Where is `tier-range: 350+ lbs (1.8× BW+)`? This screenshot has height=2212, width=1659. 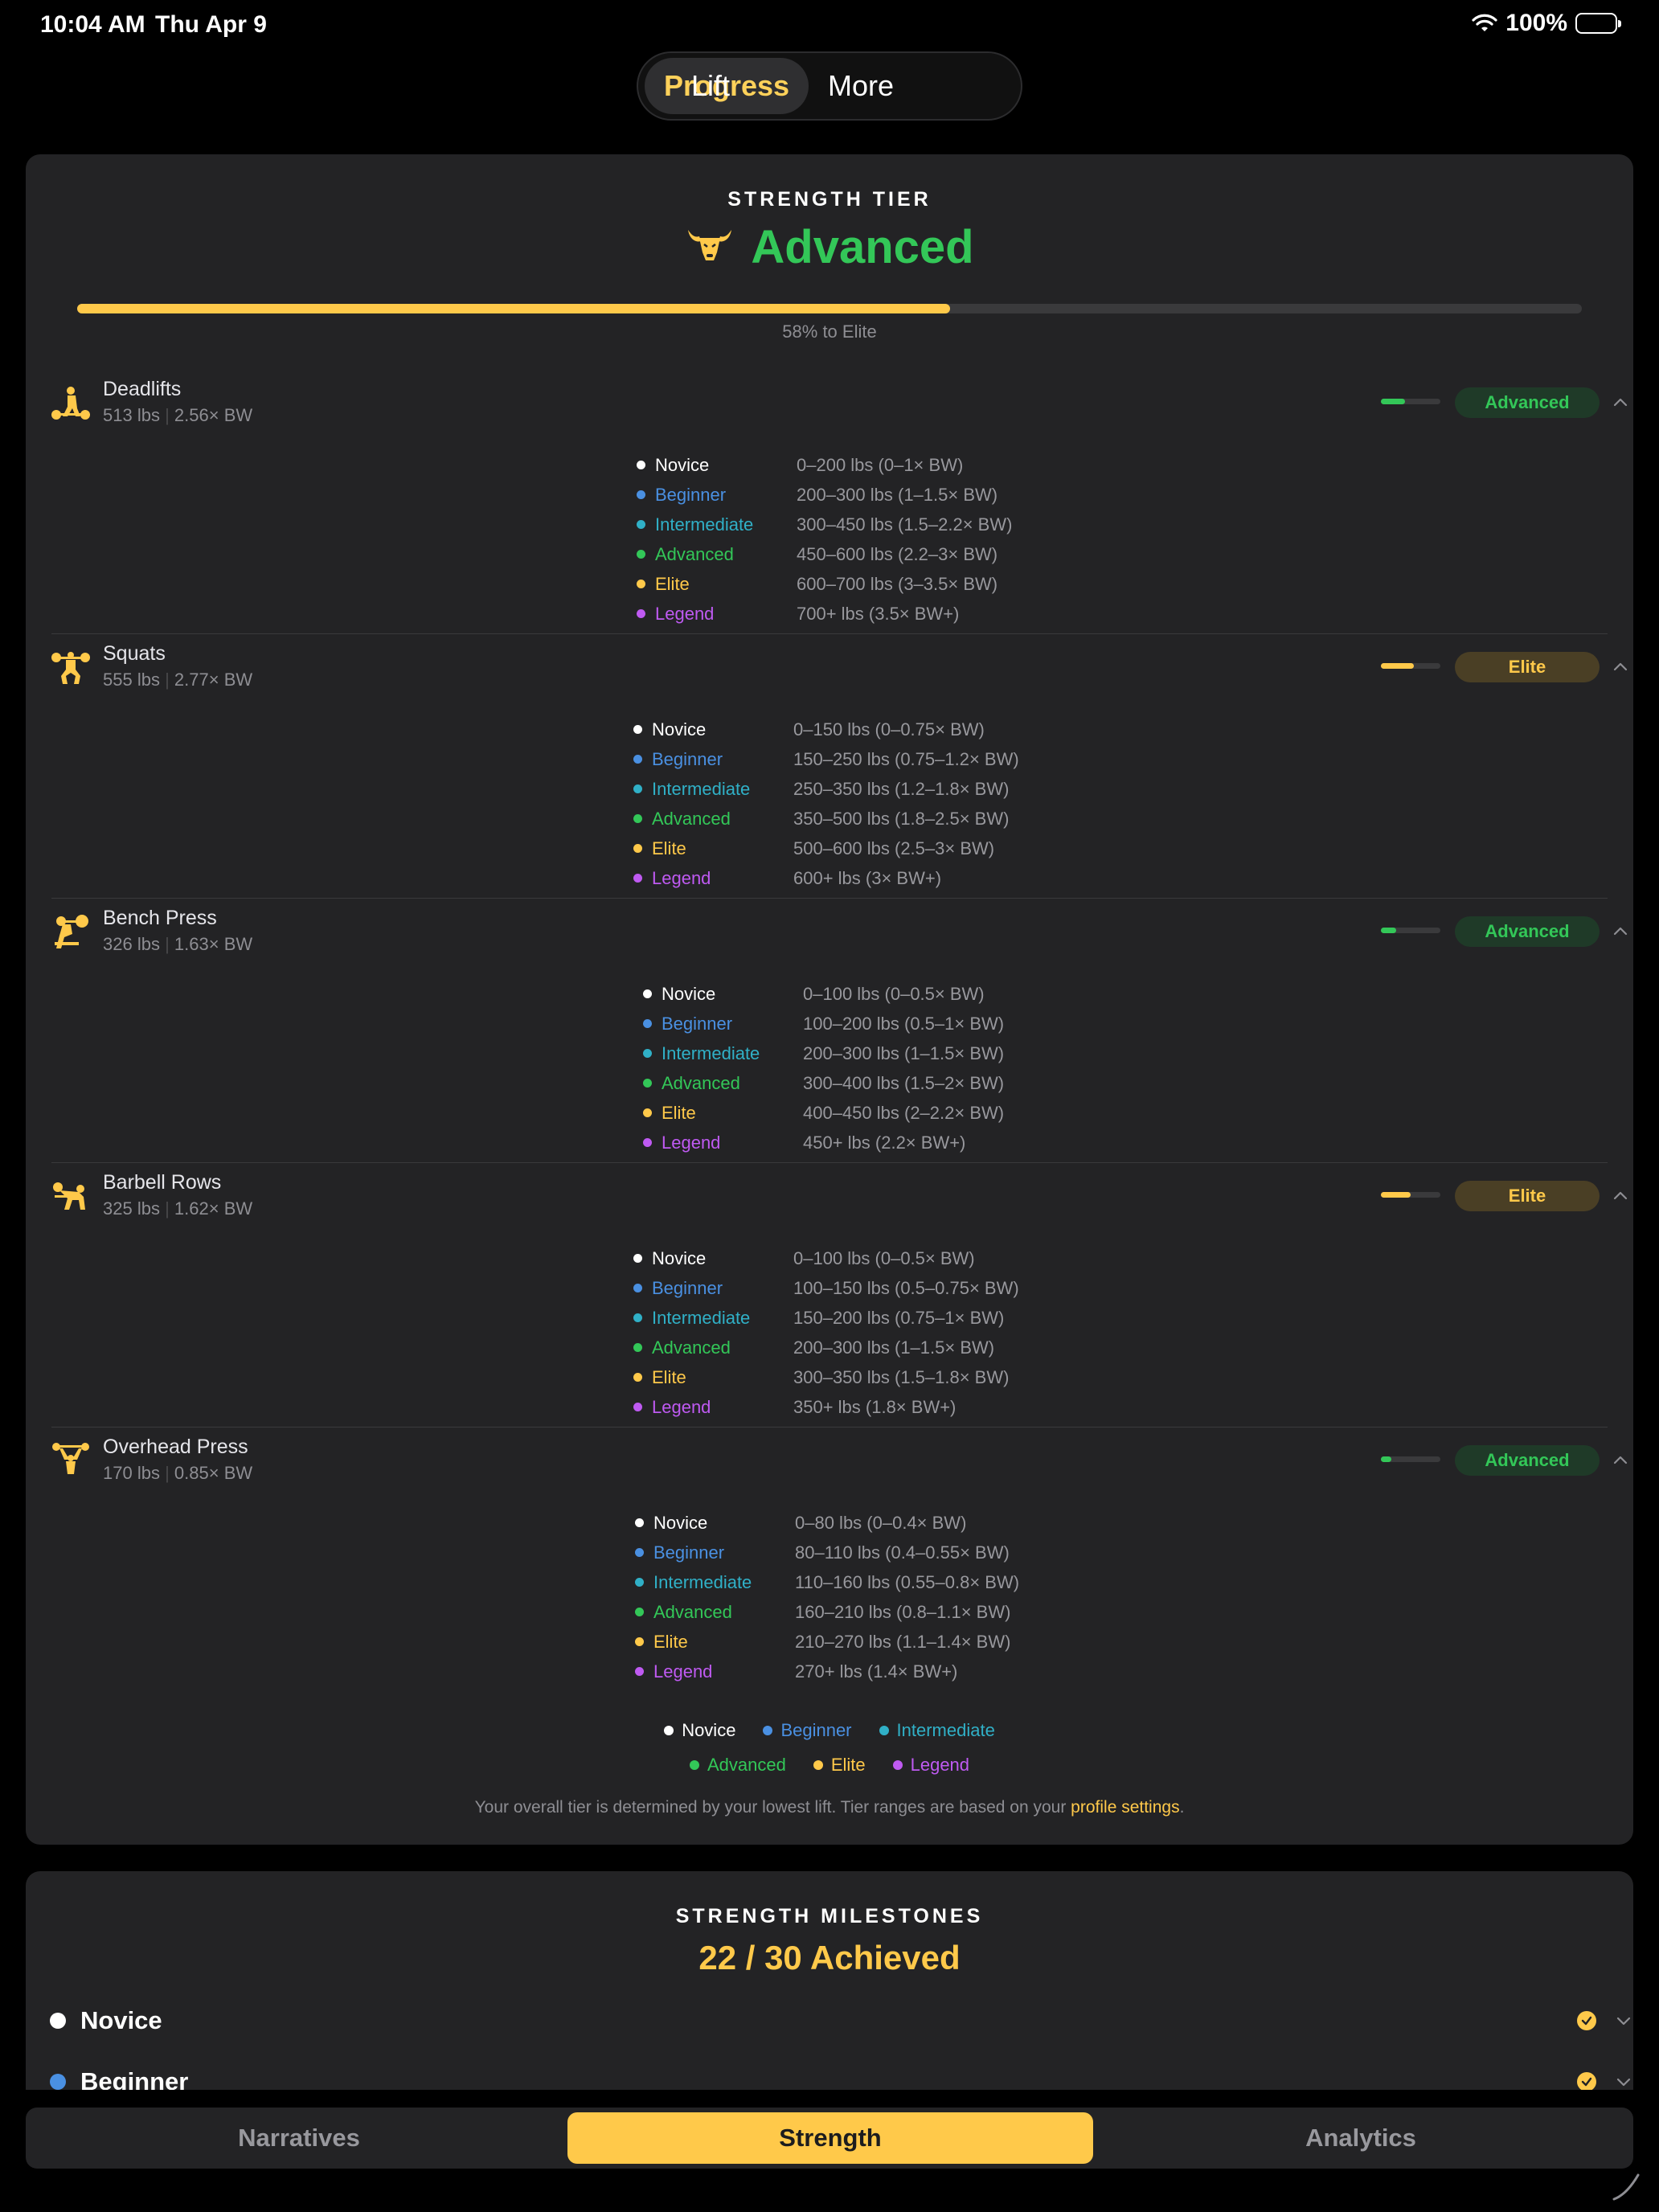 tier-range: 350+ lbs (1.8× BW+) is located at coordinates (874, 1406).